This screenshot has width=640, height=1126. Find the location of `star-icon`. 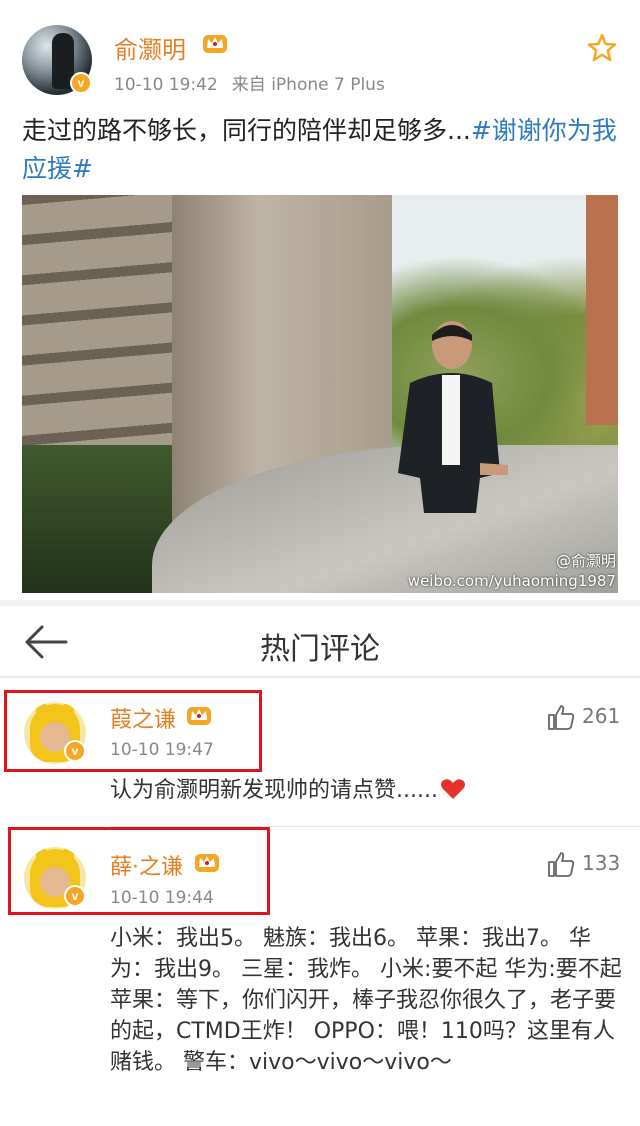

star-icon is located at coordinates (602, 48).